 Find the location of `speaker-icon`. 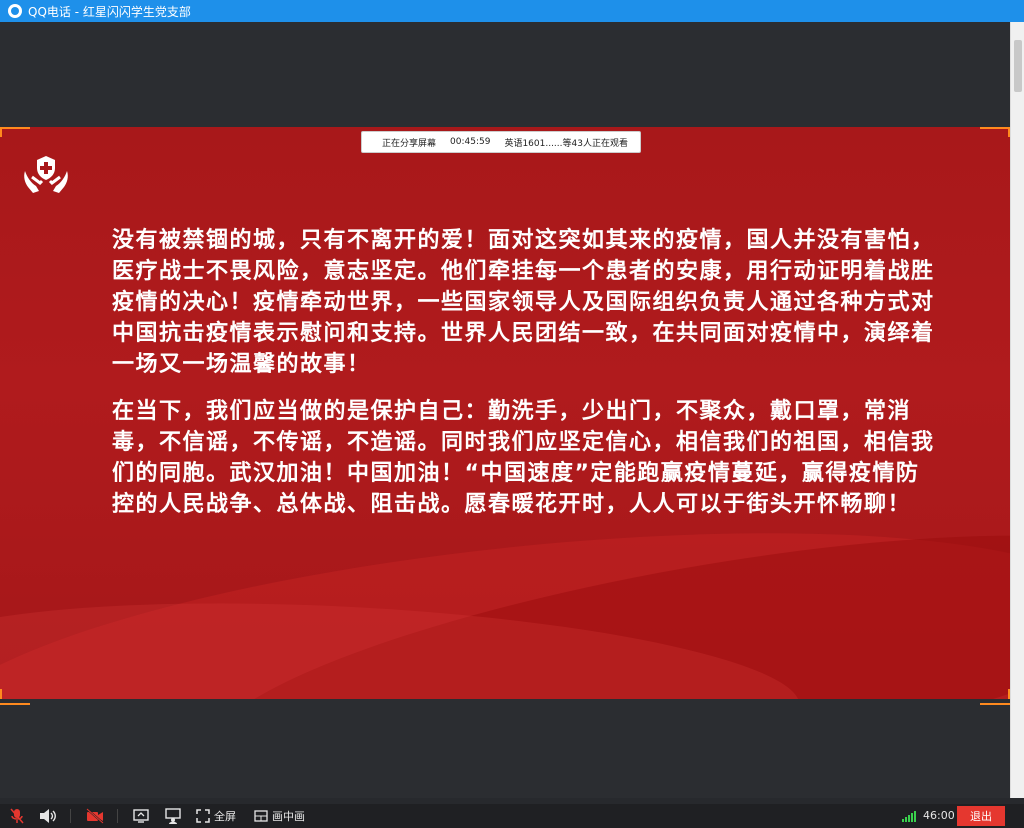

speaker-icon is located at coordinates (48, 816).